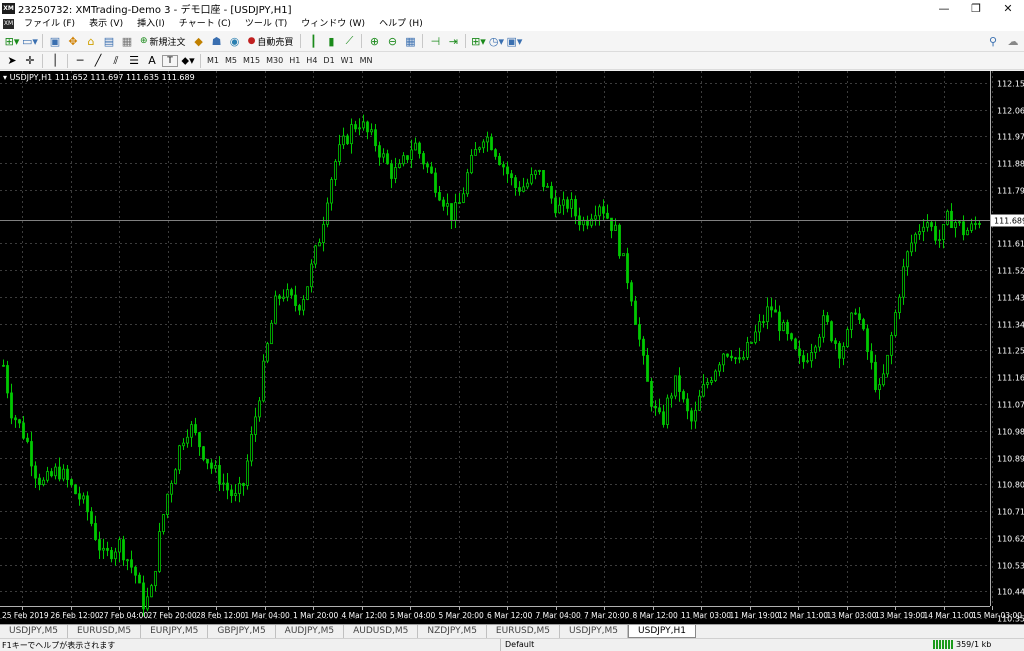  Describe the element at coordinates (205, 24) in the screenshot. I see `menu-chart: チャート (C)` at that location.